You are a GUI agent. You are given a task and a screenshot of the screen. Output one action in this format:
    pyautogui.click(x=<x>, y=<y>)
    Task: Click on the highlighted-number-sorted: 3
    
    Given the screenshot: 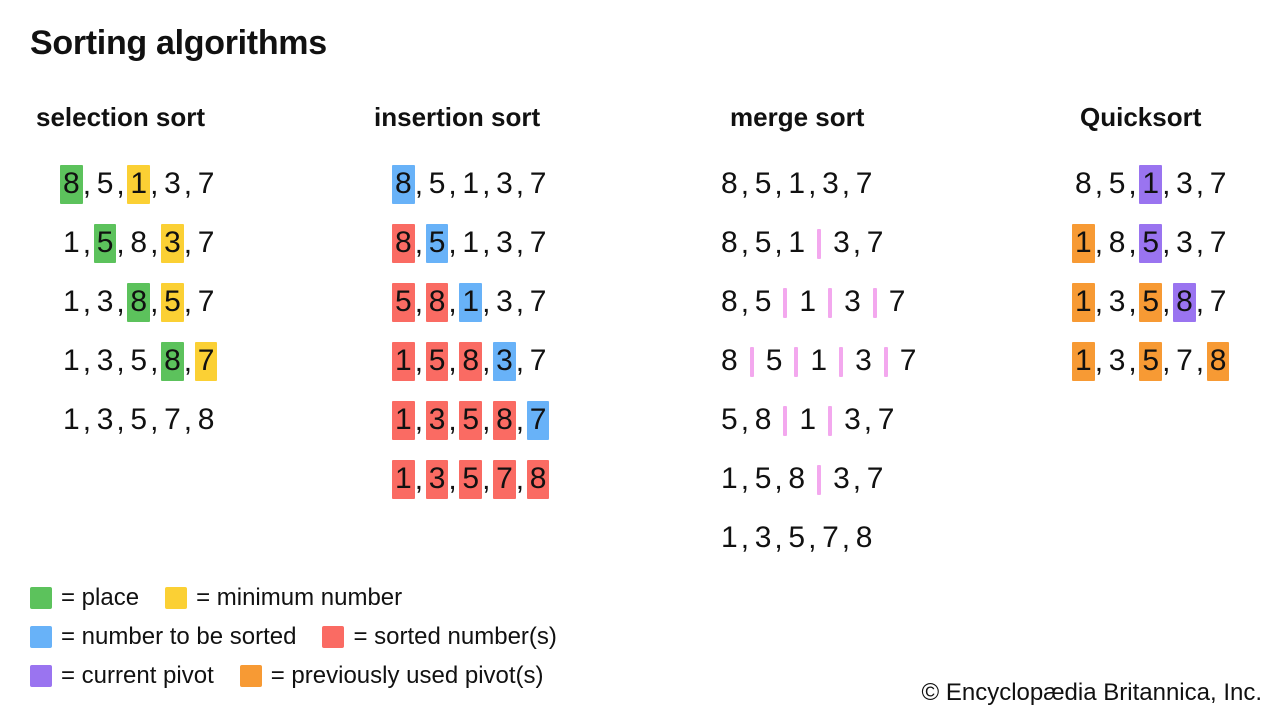 What is the action you would take?
    pyautogui.click(x=437, y=479)
    